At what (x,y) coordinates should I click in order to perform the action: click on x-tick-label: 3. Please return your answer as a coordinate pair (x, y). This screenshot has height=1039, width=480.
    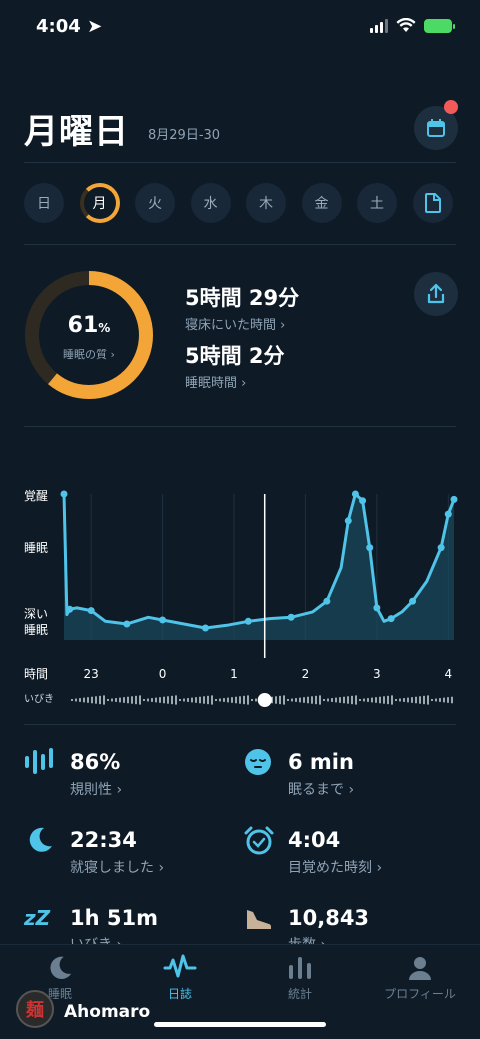
    Looking at the image, I should click on (377, 674).